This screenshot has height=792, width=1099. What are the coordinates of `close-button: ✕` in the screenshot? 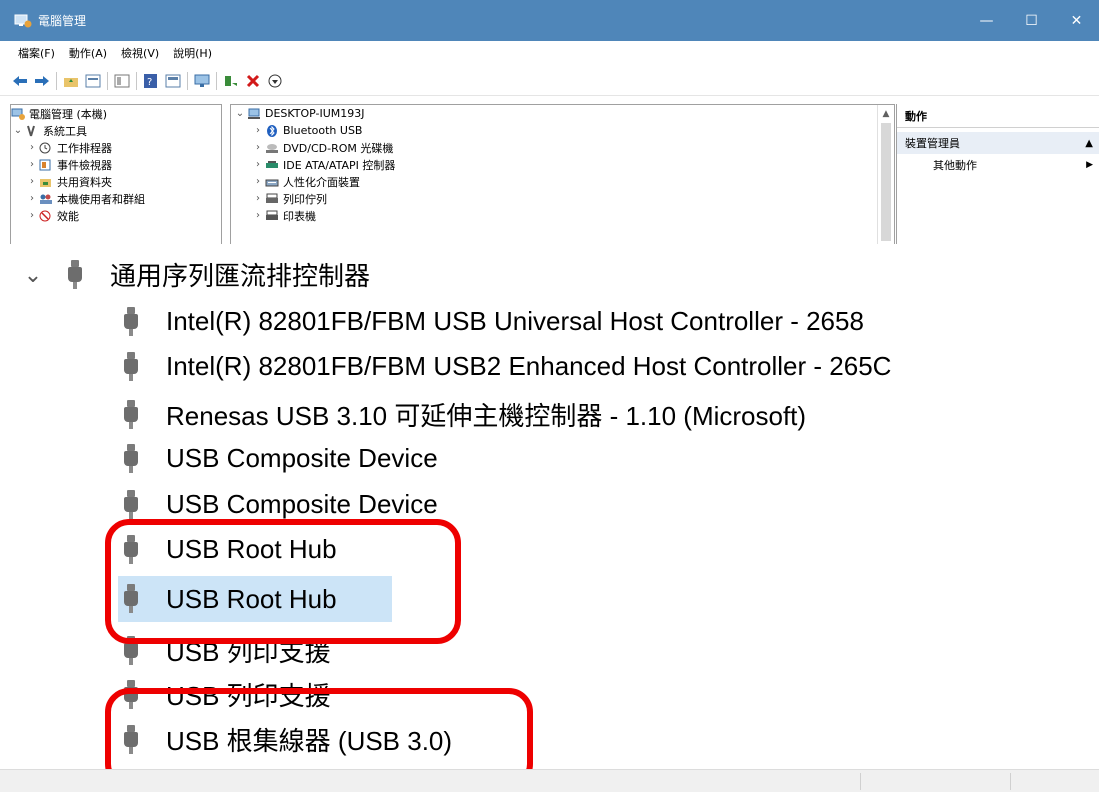 It's located at (1076, 20).